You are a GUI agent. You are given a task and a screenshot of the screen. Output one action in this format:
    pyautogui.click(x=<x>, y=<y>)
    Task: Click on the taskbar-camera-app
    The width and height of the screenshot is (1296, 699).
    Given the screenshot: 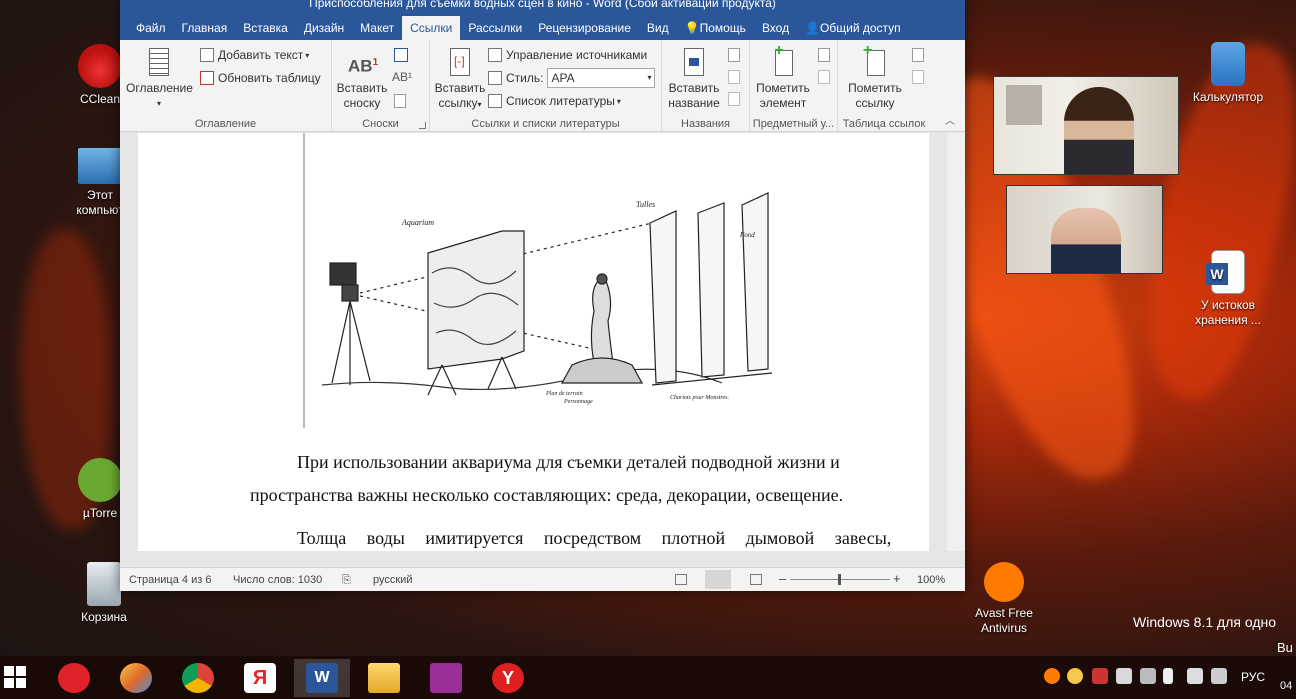 What is the action you would take?
    pyautogui.click(x=446, y=678)
    